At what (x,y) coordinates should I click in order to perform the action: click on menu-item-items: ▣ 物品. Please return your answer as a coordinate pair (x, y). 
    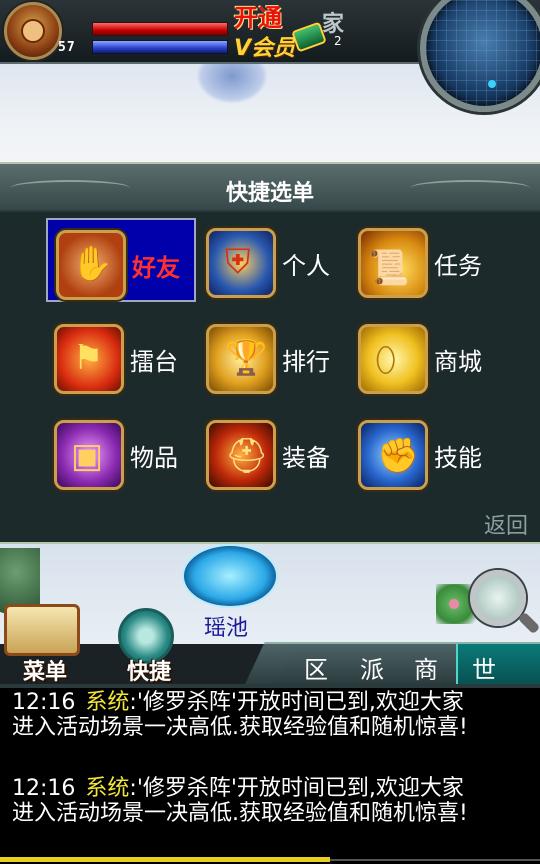
    Looking at the image, I should click on (121, 452).